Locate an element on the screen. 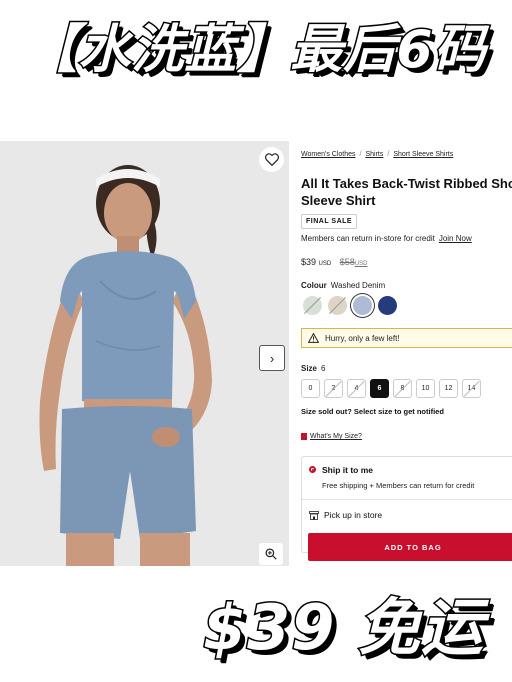  ship-option-label: Ship it to me is located at coordinates (347, 470).